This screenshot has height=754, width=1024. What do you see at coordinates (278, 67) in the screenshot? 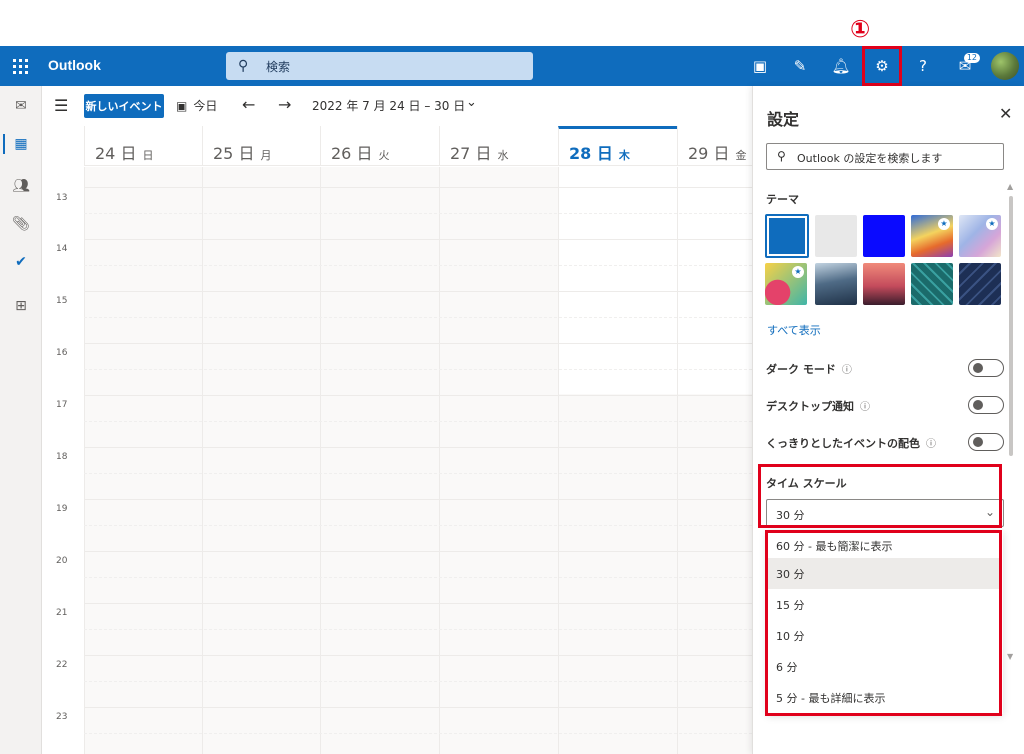
I see `search-placeholder: 検索` at bounding box center [278, 67].